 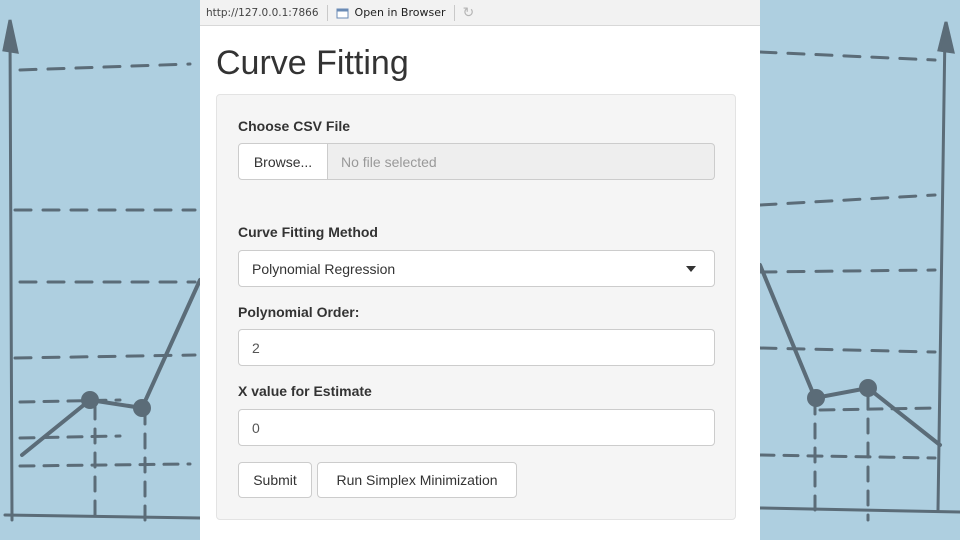 What do you see at coordinates (308, 232) in the screenshot?
I see `method-label: Curve Fitting Method` at bounding box center [308, 232].